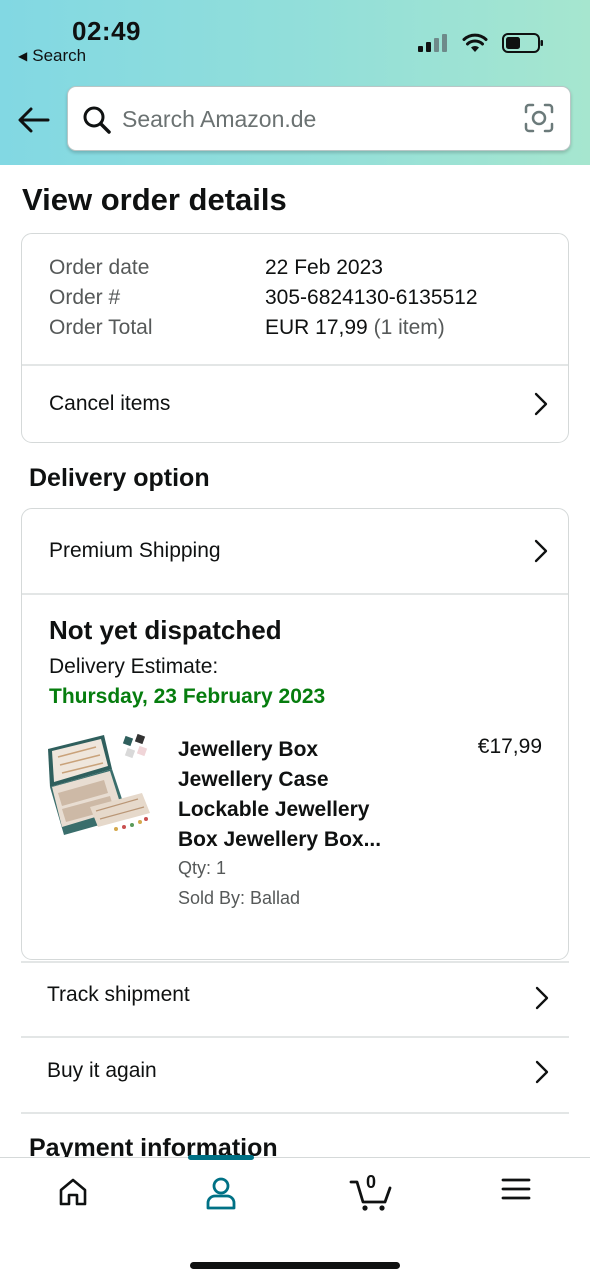 This screenshot has width=590, height=1280. What do you see at coordinates (134, 666) in the screenshot?
I see `delivery-estimate-label: Delivery Estimate:` at bounding box center [134, 666].